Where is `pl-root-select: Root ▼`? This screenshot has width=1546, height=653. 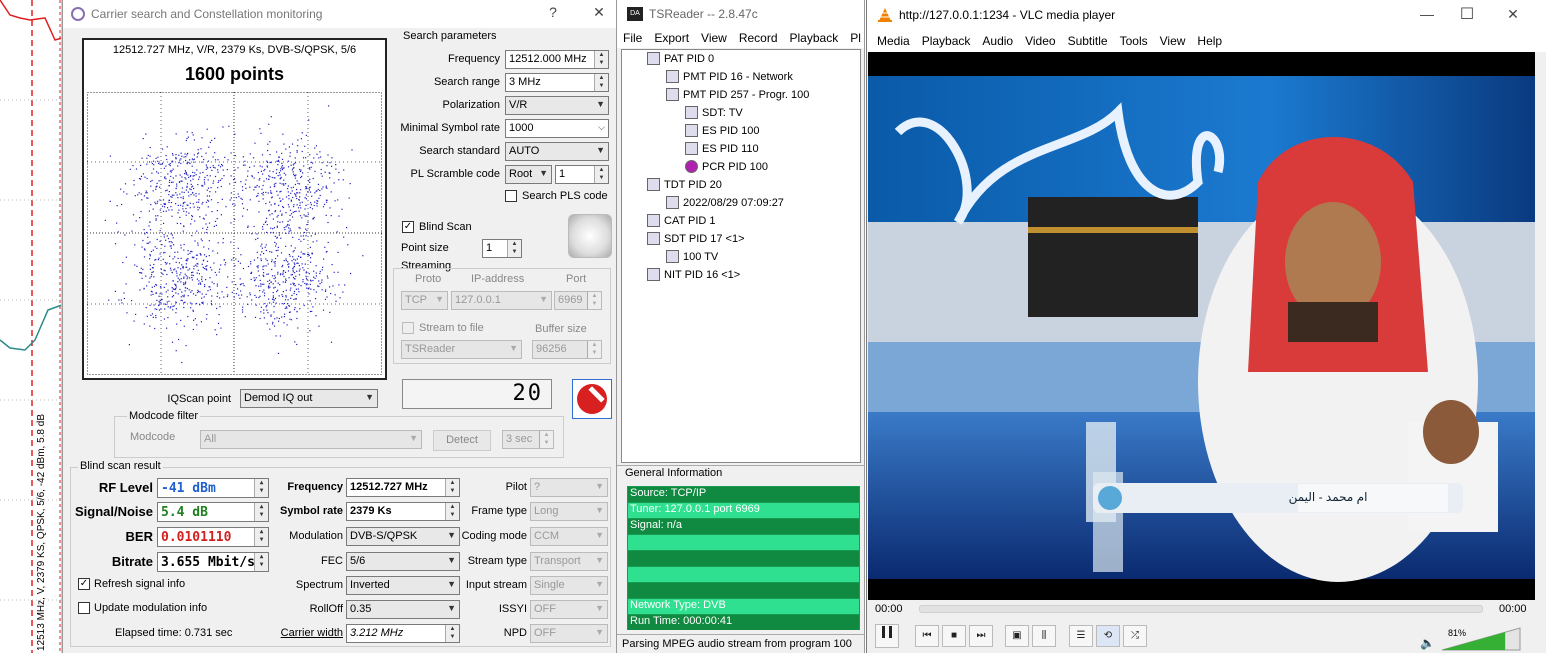 pl-root-select: Root ▼ is located at coordinates (528, 174).